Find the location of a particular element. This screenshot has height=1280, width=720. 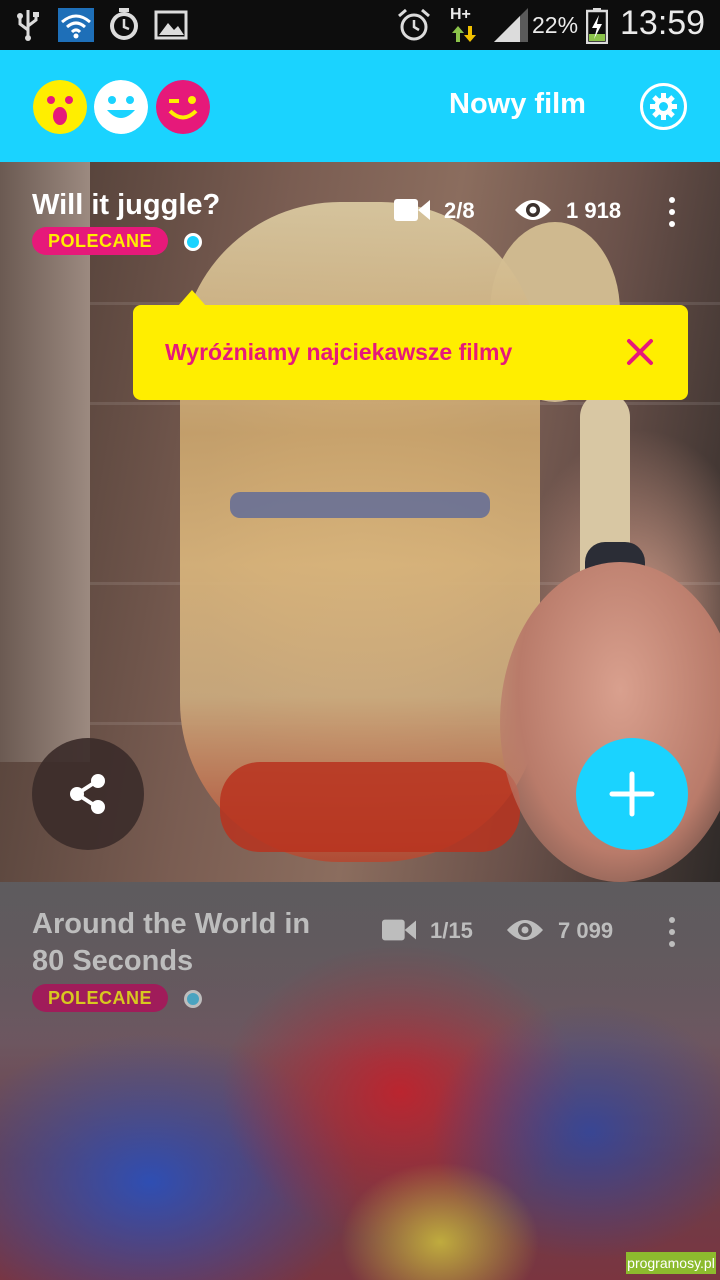

wifi-icon is located at coordinates (76, 25).